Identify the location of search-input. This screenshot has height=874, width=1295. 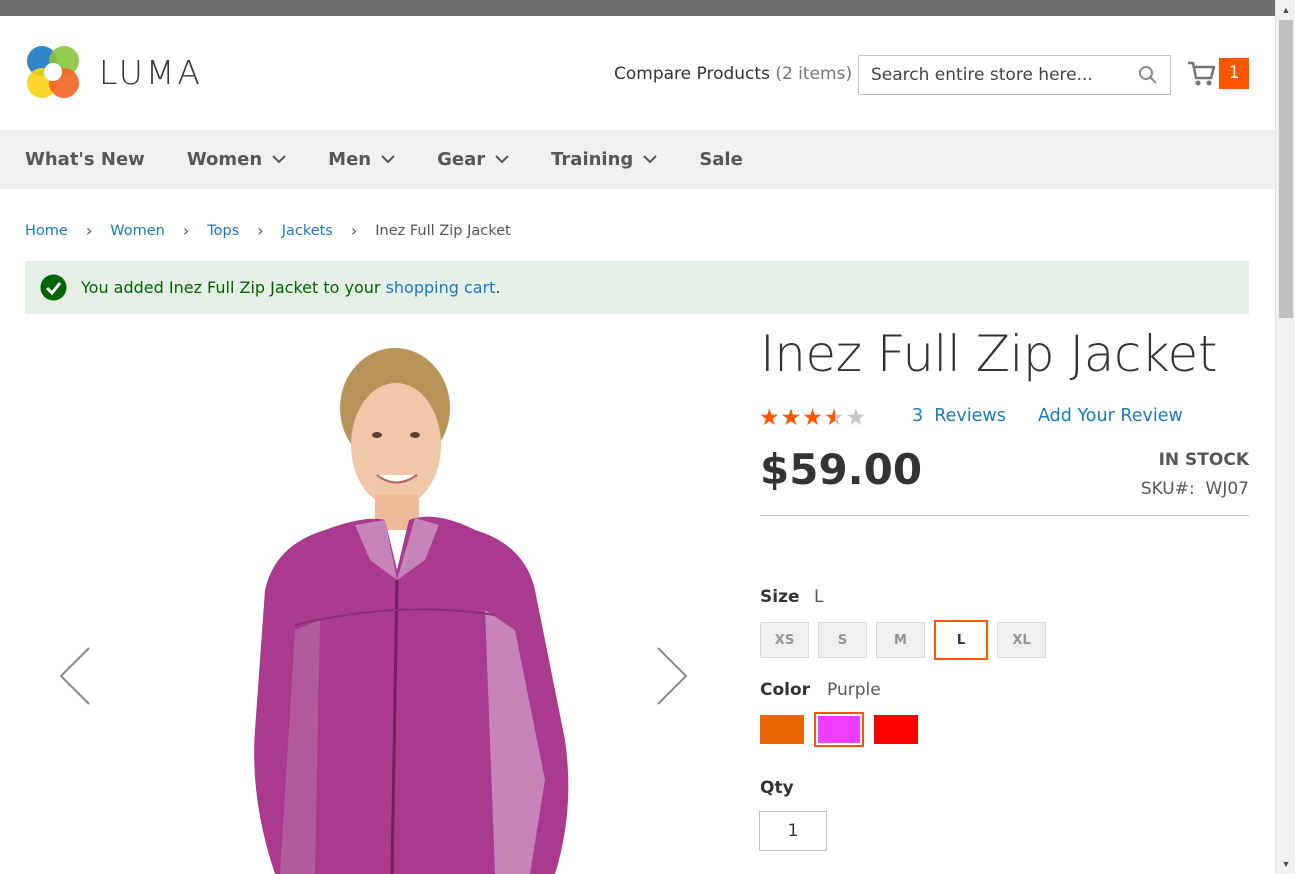
(989, 75).